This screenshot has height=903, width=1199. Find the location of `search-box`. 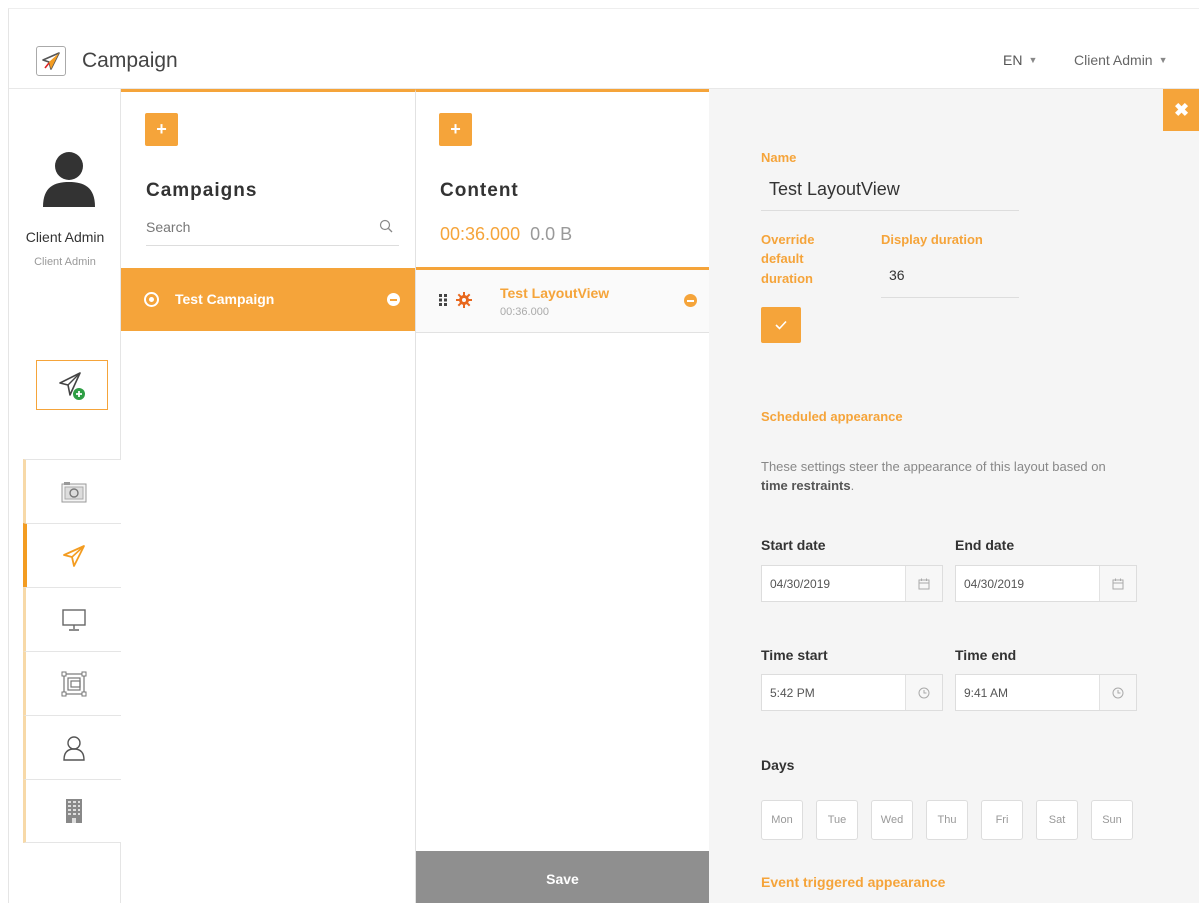

search-box is located at coordinates (272, 229).